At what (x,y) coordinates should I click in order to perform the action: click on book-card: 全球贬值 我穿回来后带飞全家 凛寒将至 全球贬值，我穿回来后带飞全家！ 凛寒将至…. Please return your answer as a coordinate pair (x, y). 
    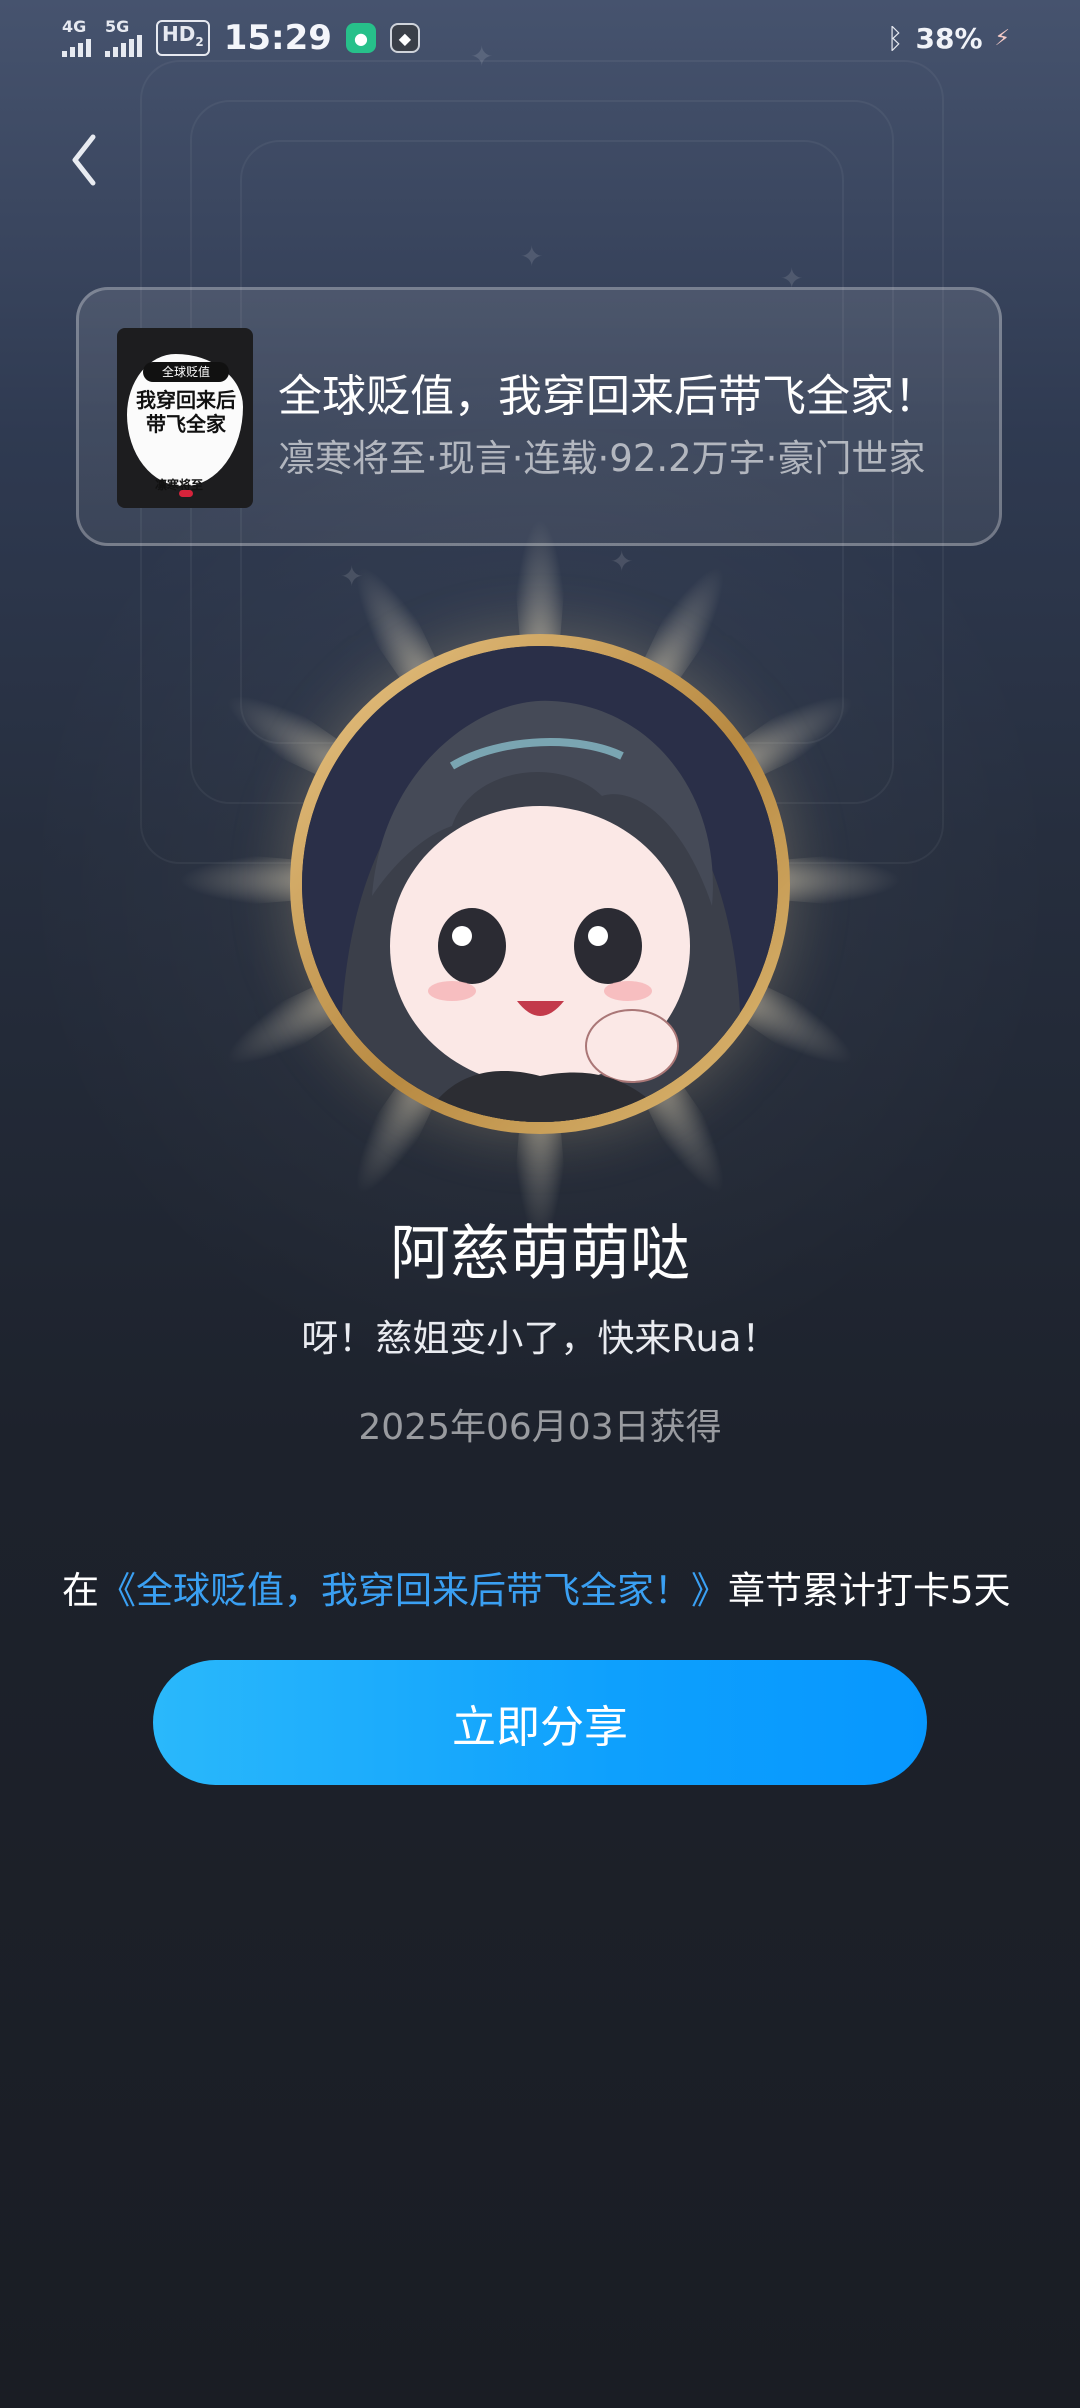
    Looking at the image, I should click on (539, 416).